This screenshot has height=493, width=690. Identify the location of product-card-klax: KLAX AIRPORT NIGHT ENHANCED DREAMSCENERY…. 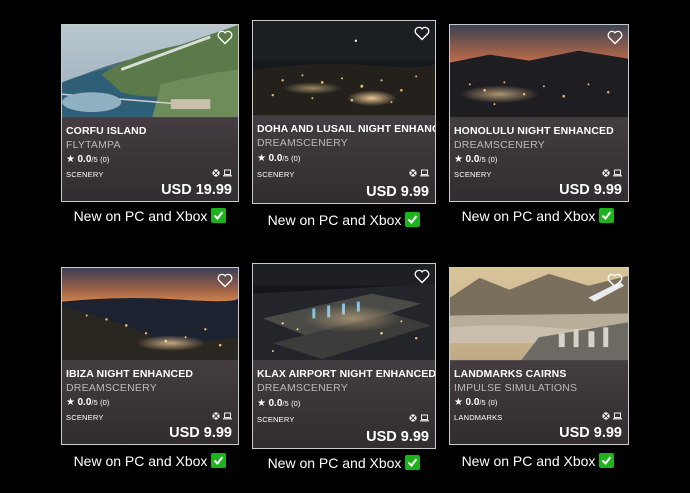
(344, 356).